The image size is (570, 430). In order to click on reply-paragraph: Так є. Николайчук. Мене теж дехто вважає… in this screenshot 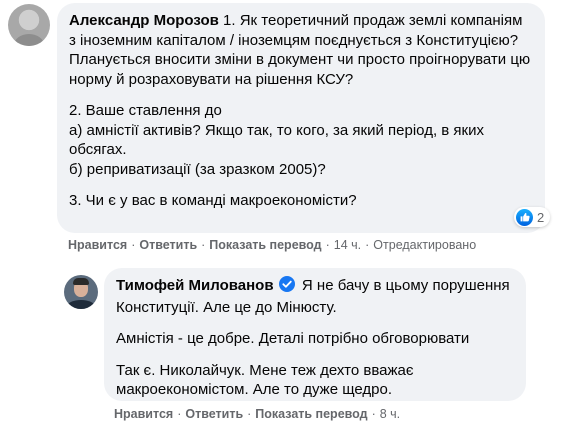, I will do `click(265, 380)`.